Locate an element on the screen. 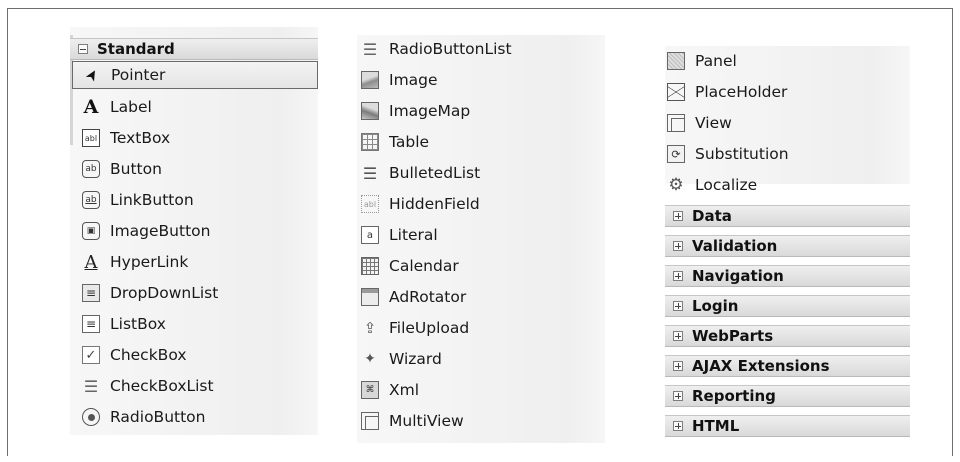 Image resolution: width=960 pixels, height=462 pixels. hyperlink-icon: A is located at coordinates (91, 262).